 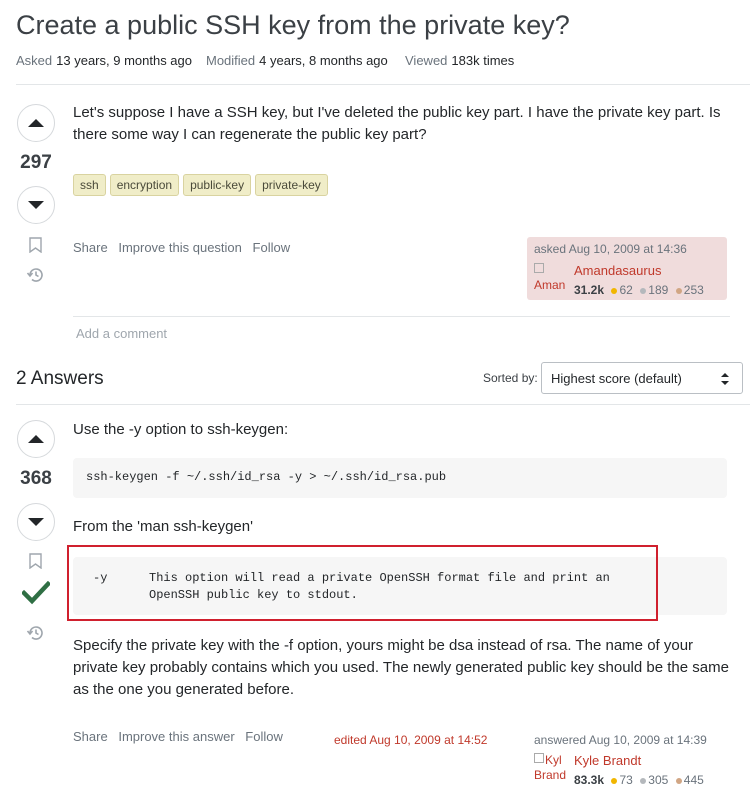 I want to click on add-comment-link: Add a comment, so click(x=121, y=333).